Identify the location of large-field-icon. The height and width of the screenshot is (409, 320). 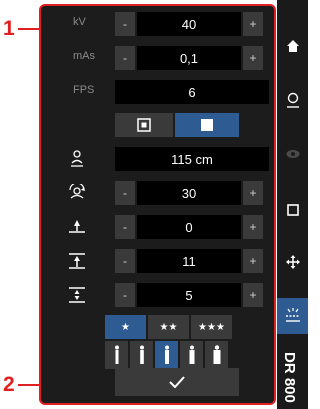
(207, 125).